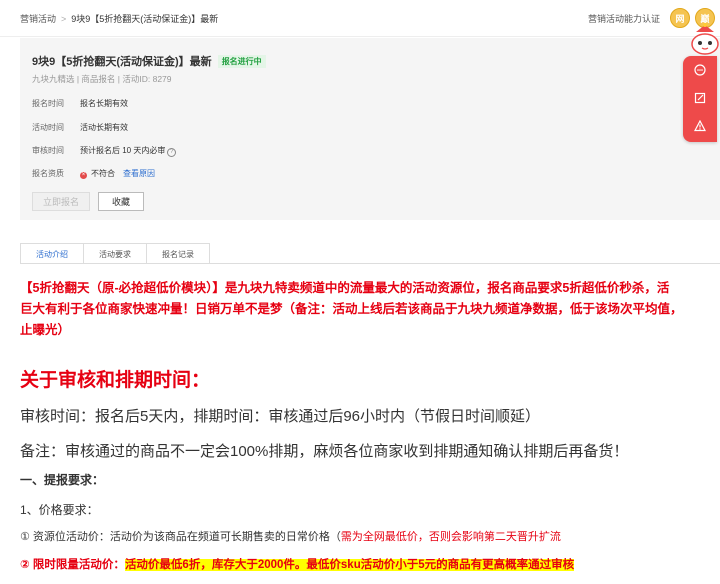  Describe the element at coordinates (700, 70) in the screenshot. I see `chat-icon` at that location.